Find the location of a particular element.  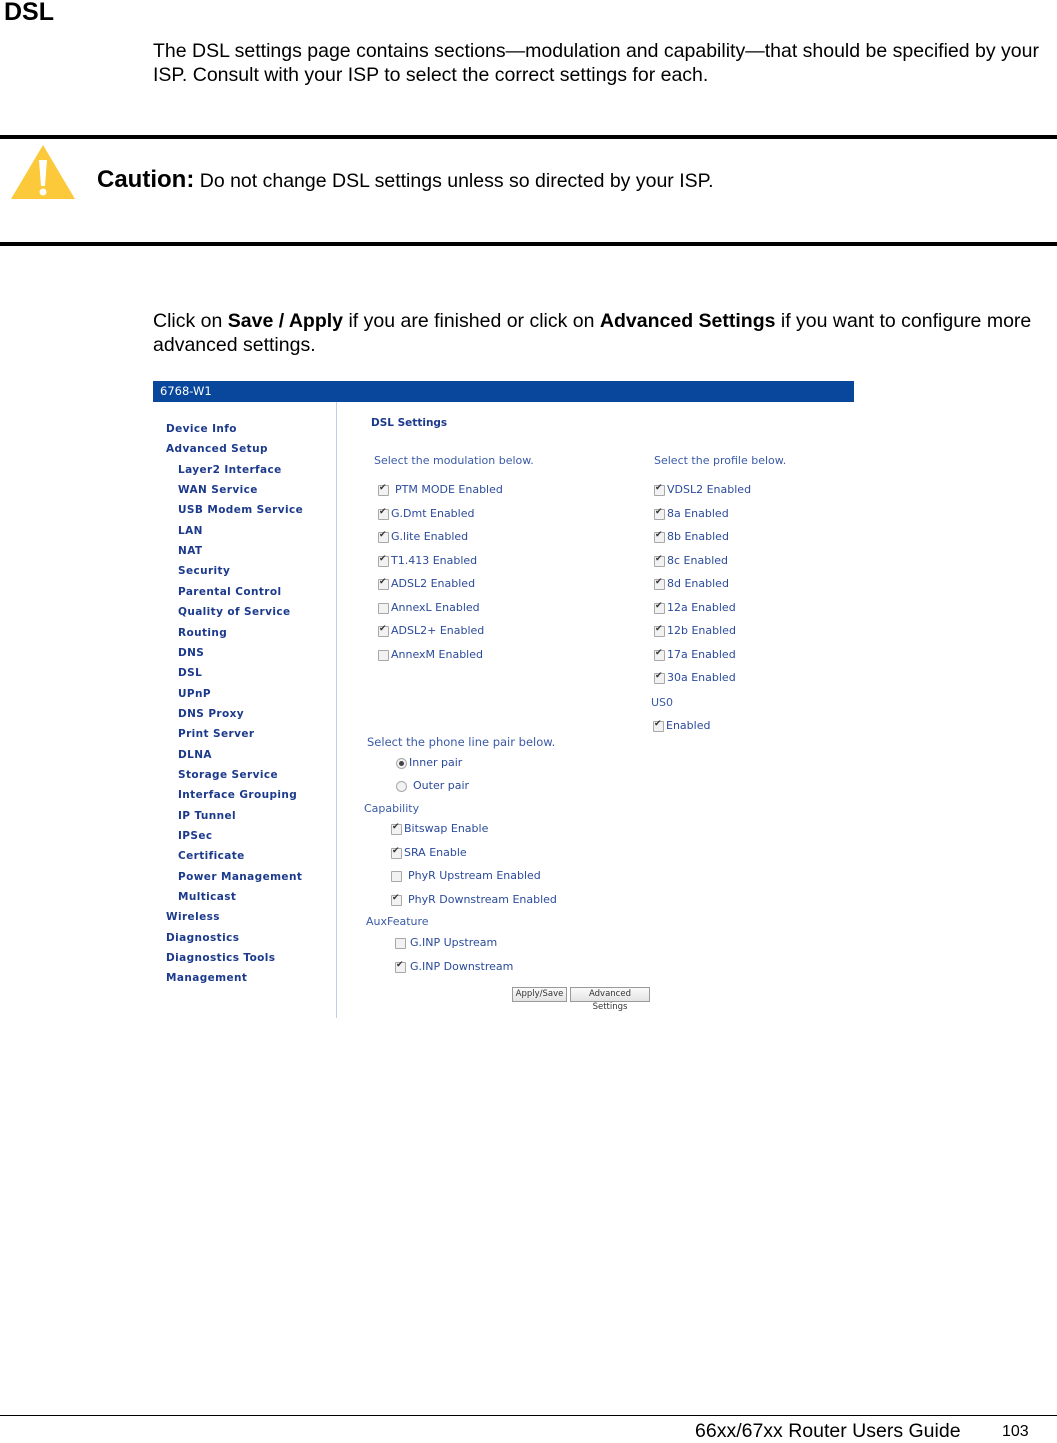

ptm-mode-enabled-label: PTM MODE Enabled is located at coordinates (449, 489).